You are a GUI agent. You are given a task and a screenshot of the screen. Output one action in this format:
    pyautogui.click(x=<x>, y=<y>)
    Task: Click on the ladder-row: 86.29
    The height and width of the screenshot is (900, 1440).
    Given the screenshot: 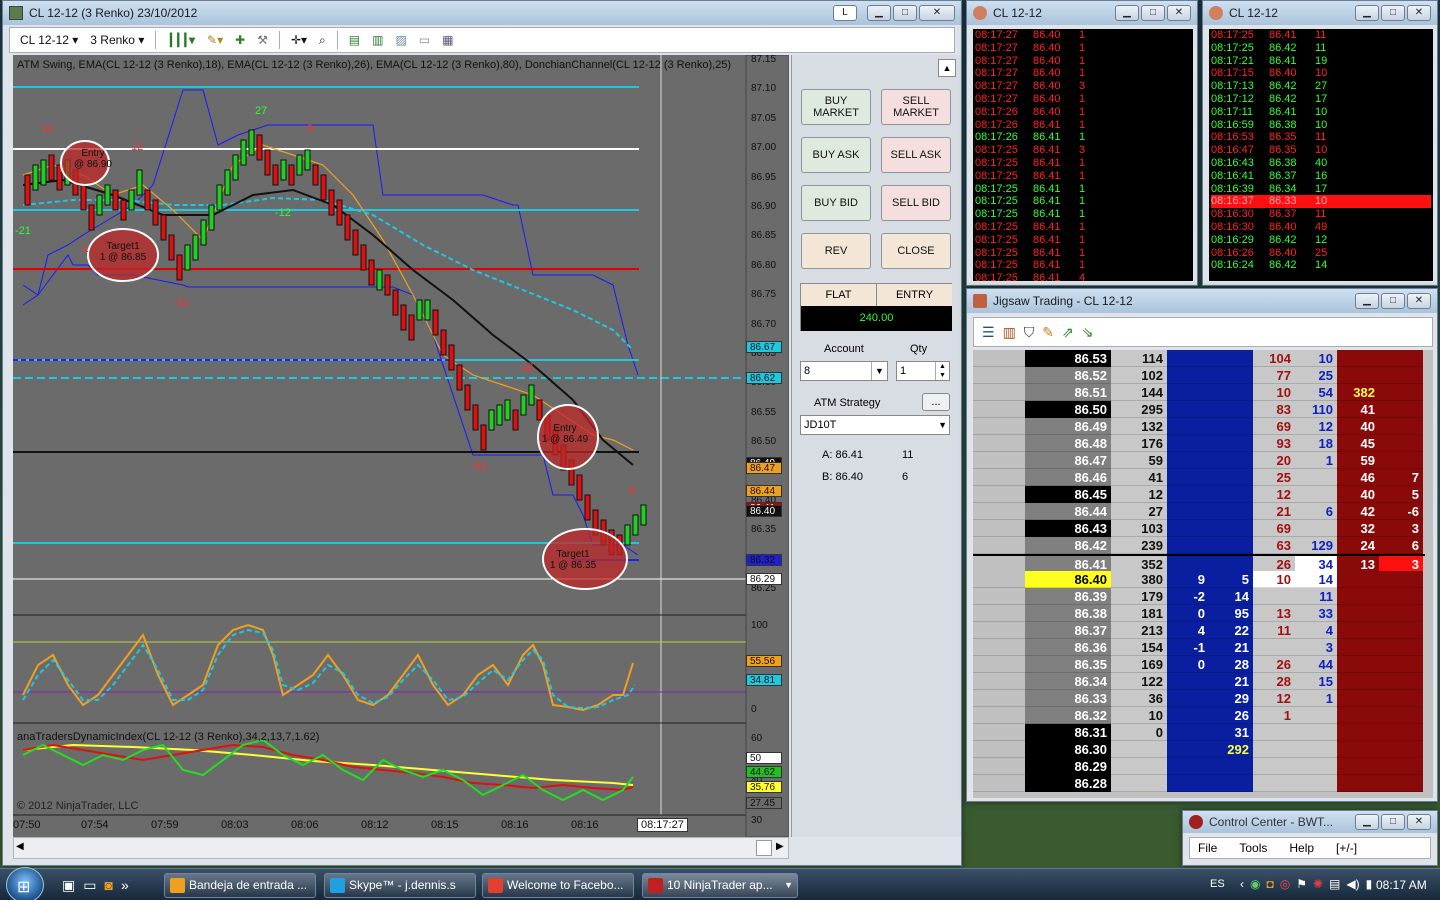 What is the action you would take?
    pyautogui.click(x=1199, y=766)
    